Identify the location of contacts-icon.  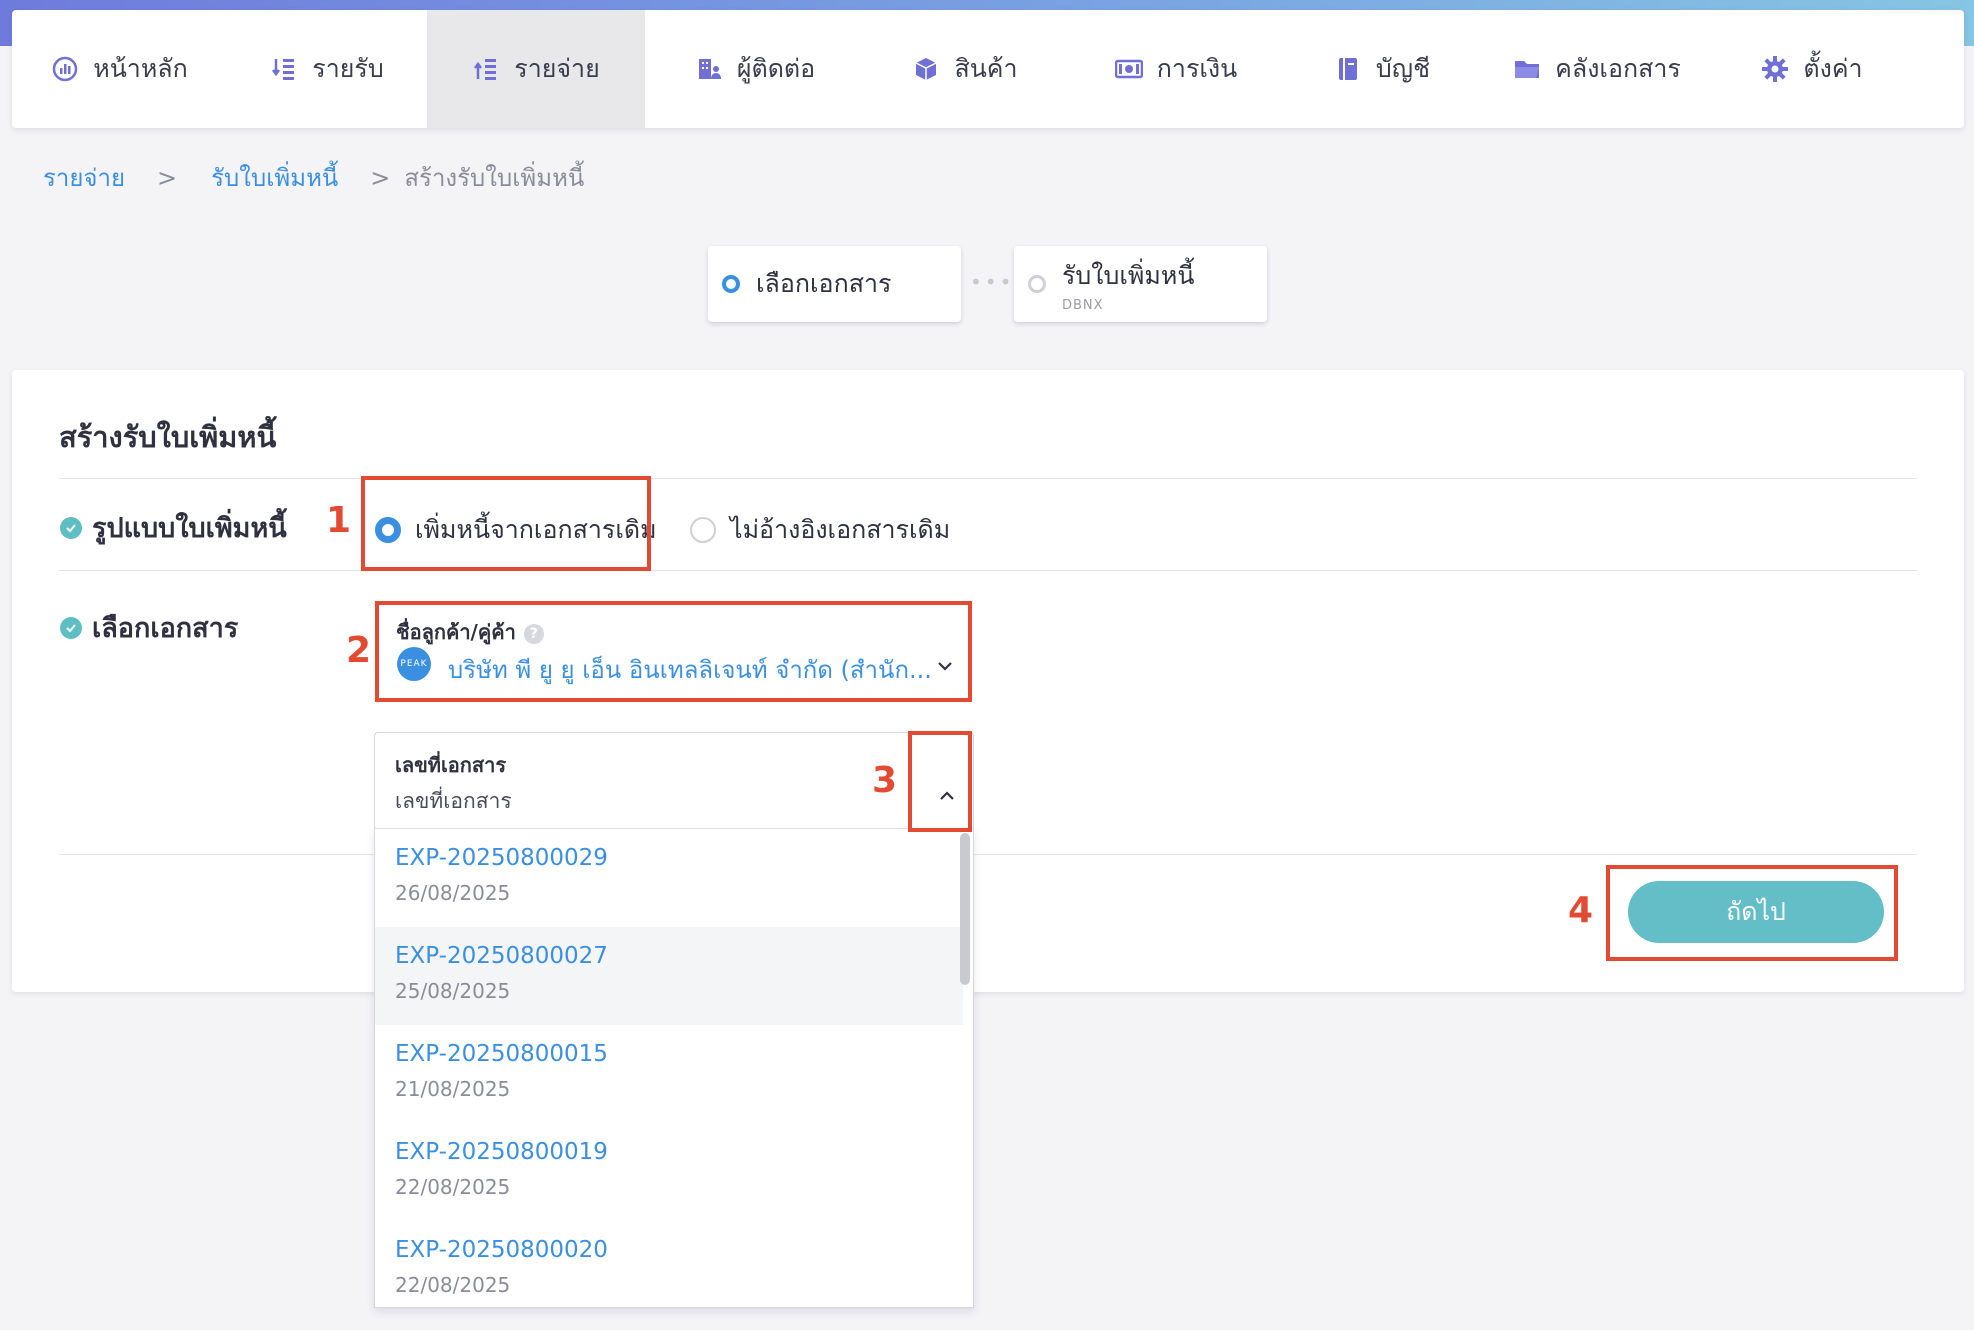
(709, 69).